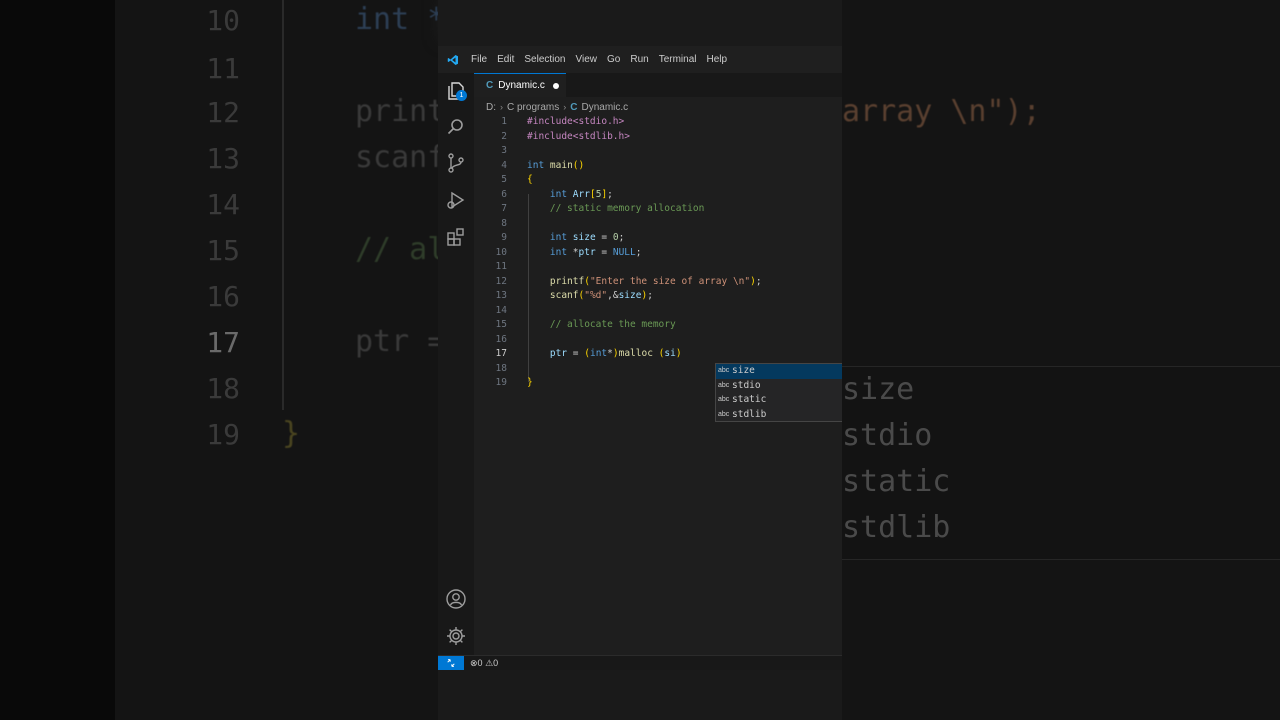  Describe the element at coordinates (504, 237) in the screenshot. I see `line-number: 9` at that location.